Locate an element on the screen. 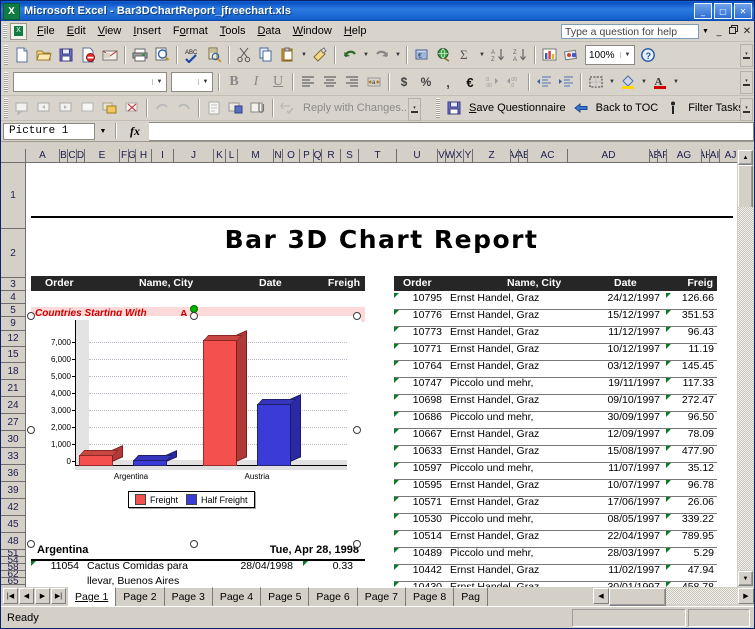 Image resolution: width=755 pixels, height=629 pixels. sheet-tab-page-7: Page 7 is located at coordinates (381, 596).